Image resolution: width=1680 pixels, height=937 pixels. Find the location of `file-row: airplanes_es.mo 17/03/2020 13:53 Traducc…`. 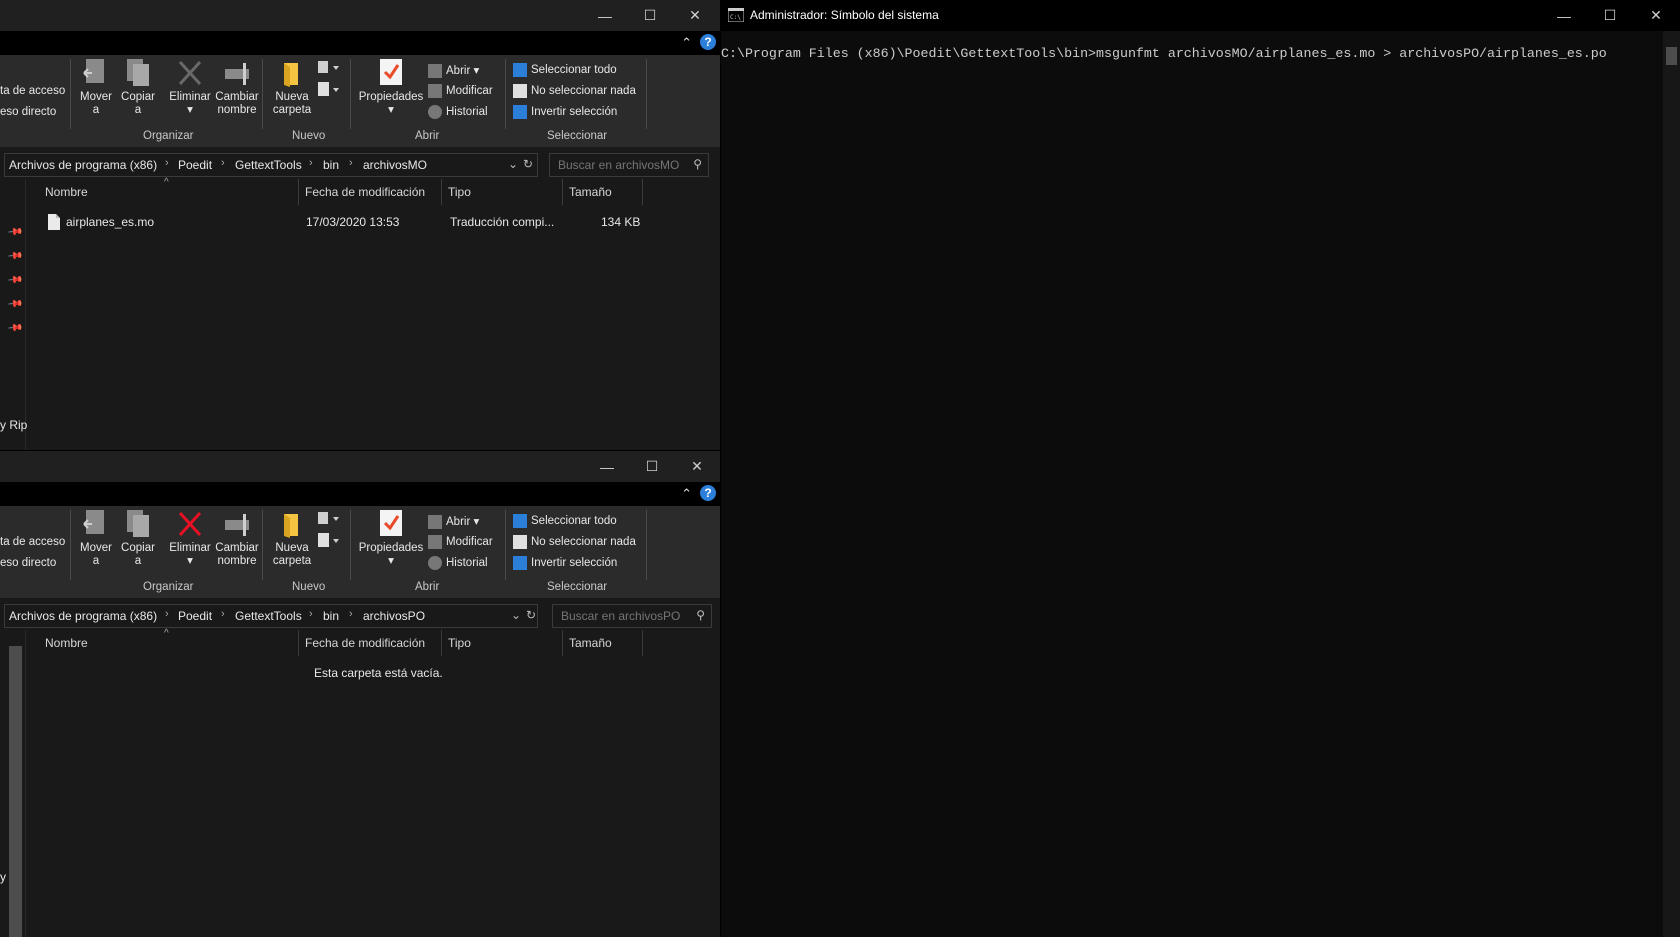

file-row: airplanes_es.mo 17/03/2020 13:53 Traducc… is located at coordinates (341, 223).